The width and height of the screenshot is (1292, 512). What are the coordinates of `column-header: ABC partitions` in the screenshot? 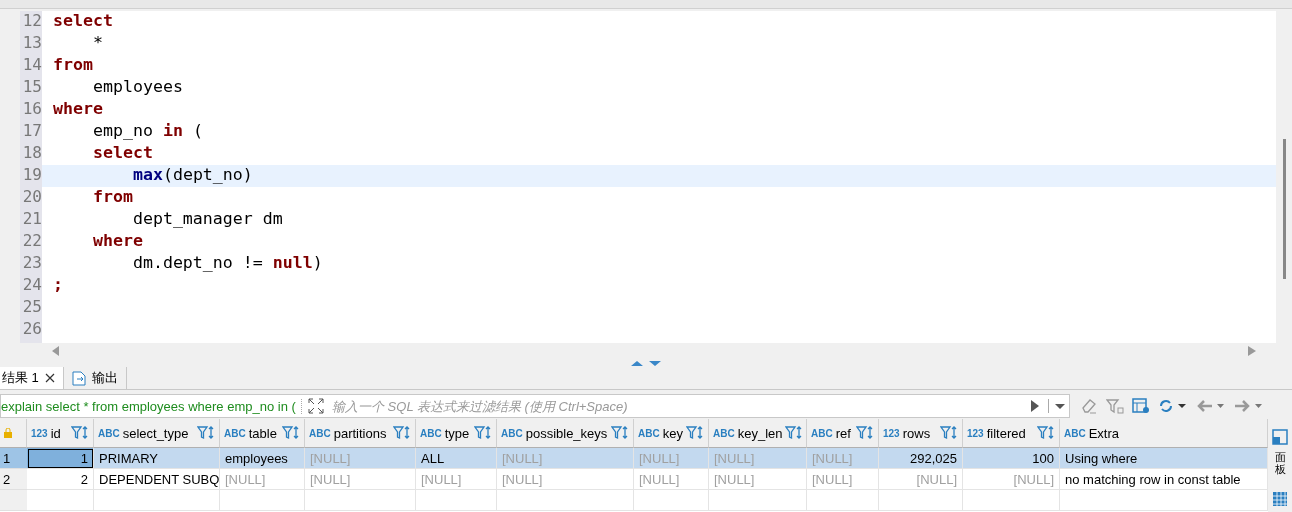 It's located at (360, 433).